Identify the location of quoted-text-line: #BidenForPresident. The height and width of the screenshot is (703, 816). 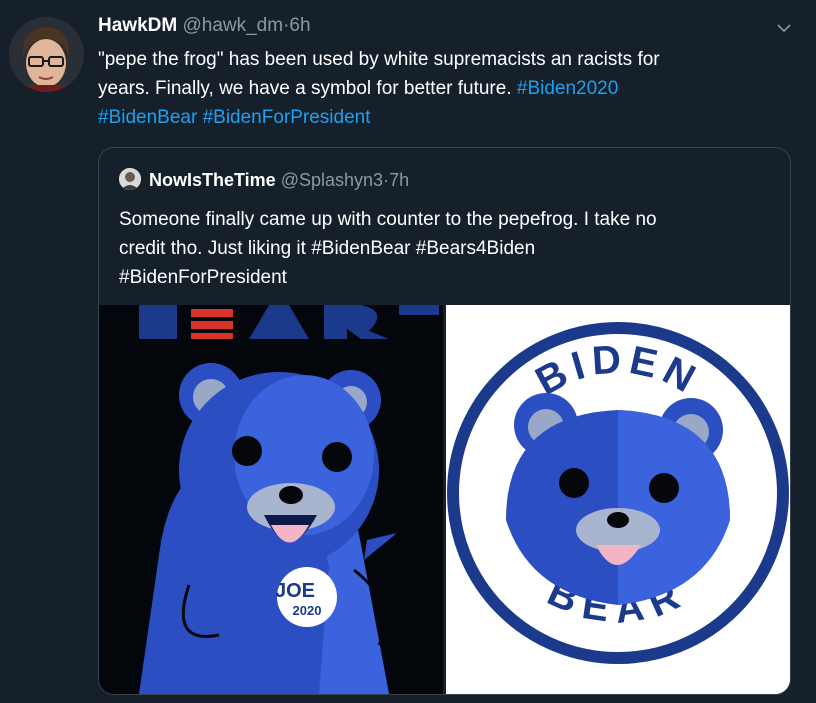
(439, 277).